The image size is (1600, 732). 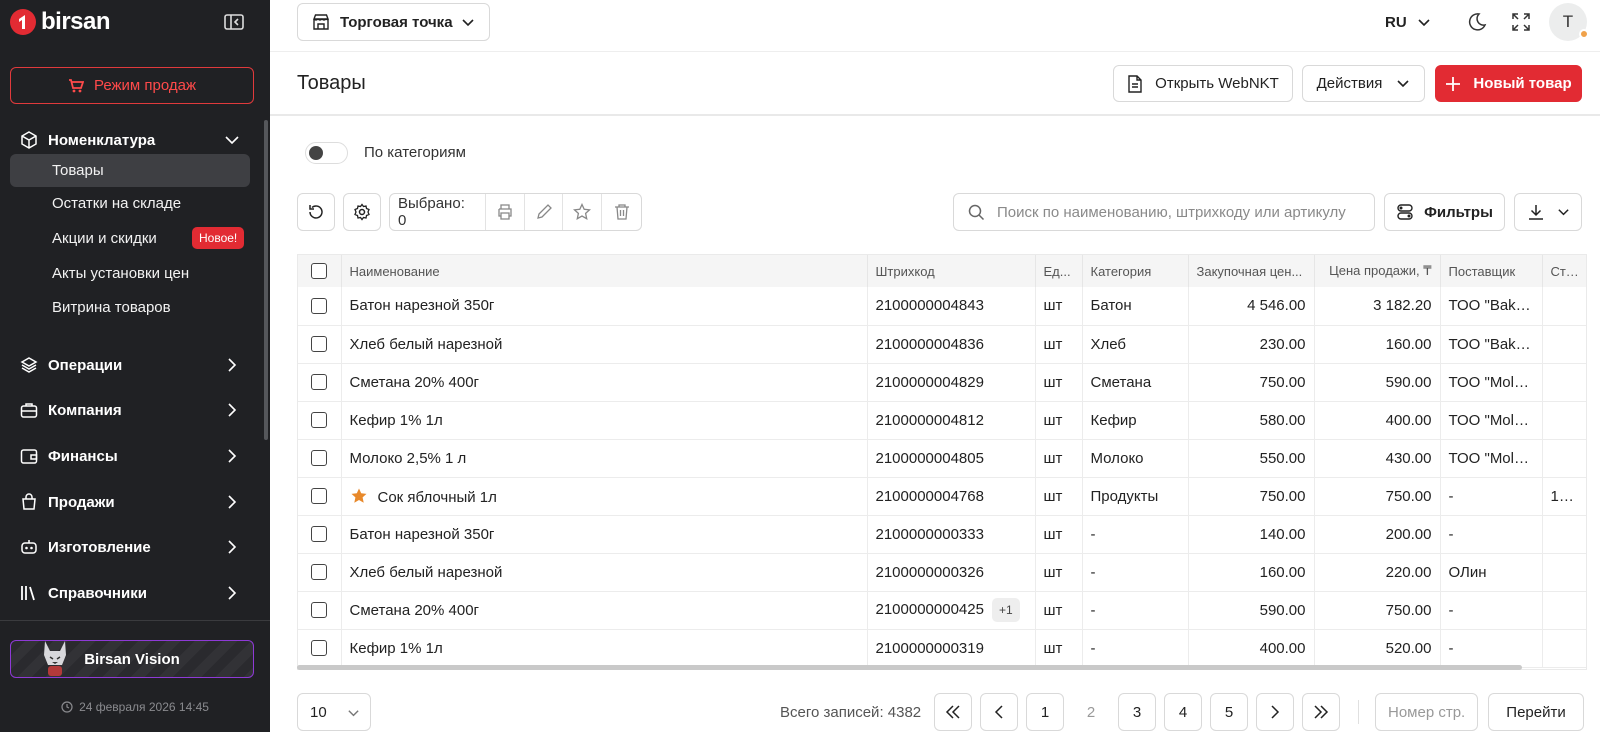 What do you see at coordinates (130, 307) in the screenshot?
I see `sidebar-item-showcase: Витрина товаров` at bounding box center [130, 307].